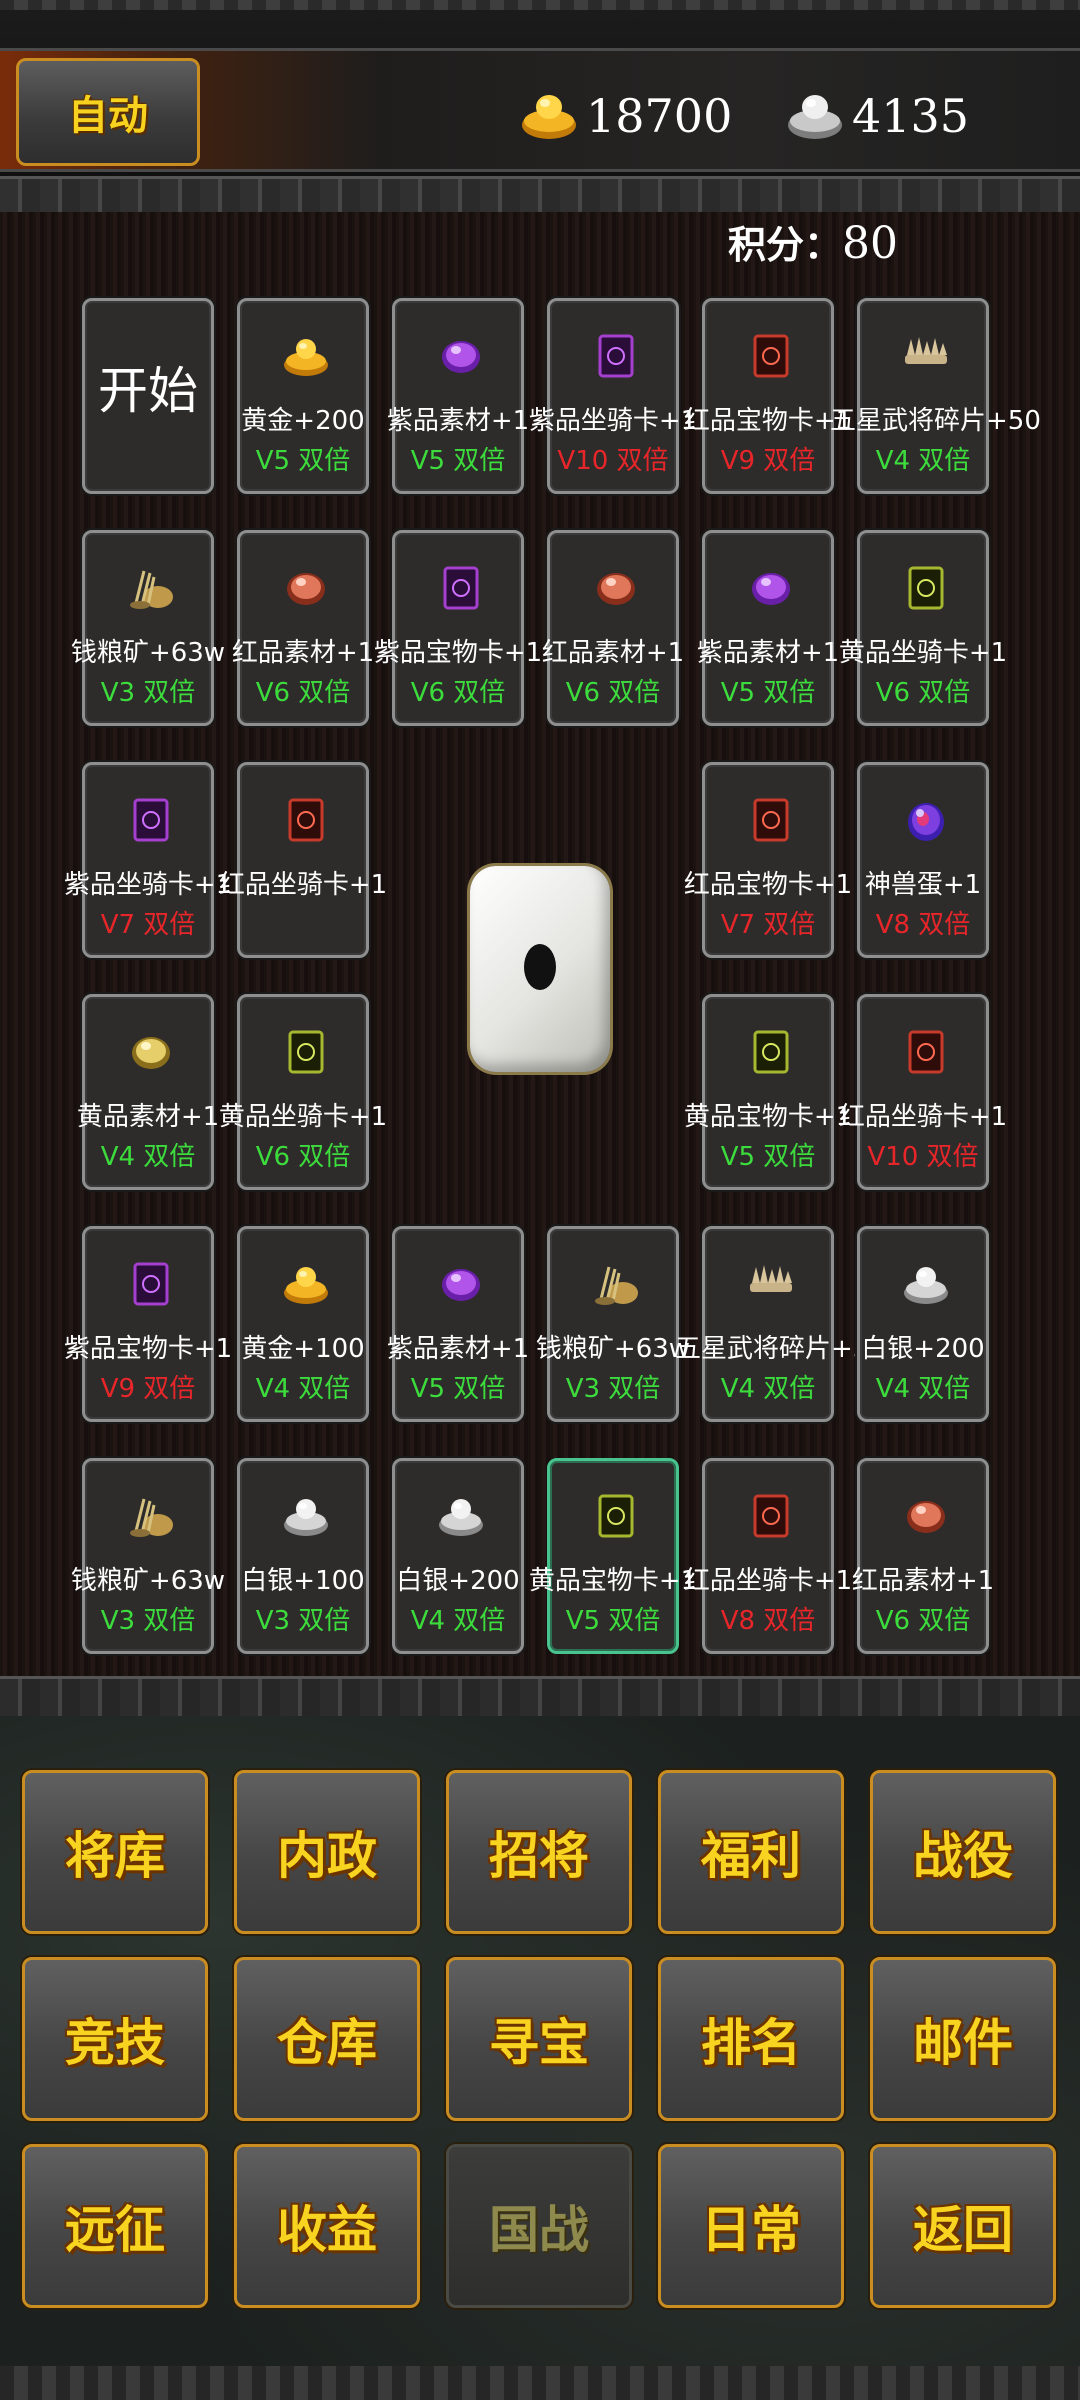 The width and height of the screenshot is (1080, 2400). I want to click on board-tile: 红品坐骑卡+1, so click(303, 860).